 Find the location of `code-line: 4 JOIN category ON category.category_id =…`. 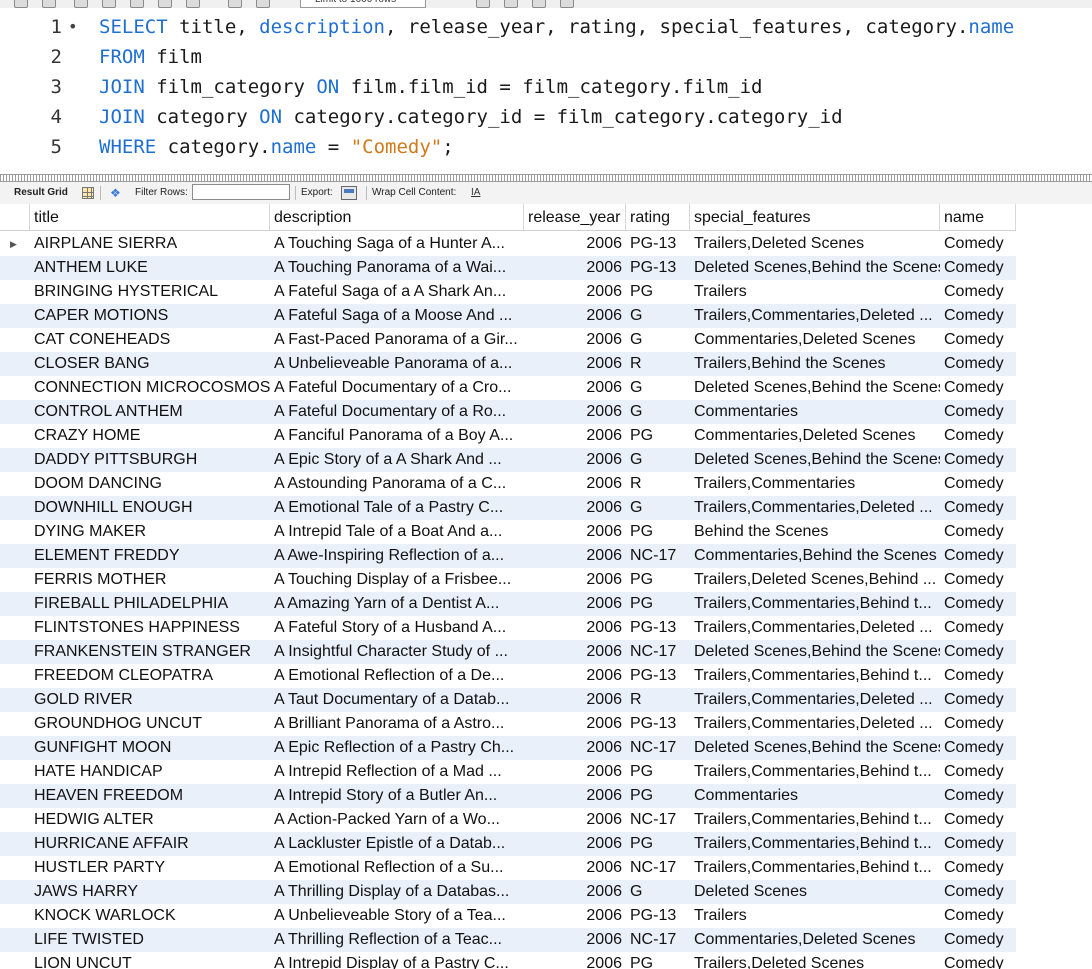

code-line: 4 JOIN category ON category.category_id =… is located at coordinates (546, 117).